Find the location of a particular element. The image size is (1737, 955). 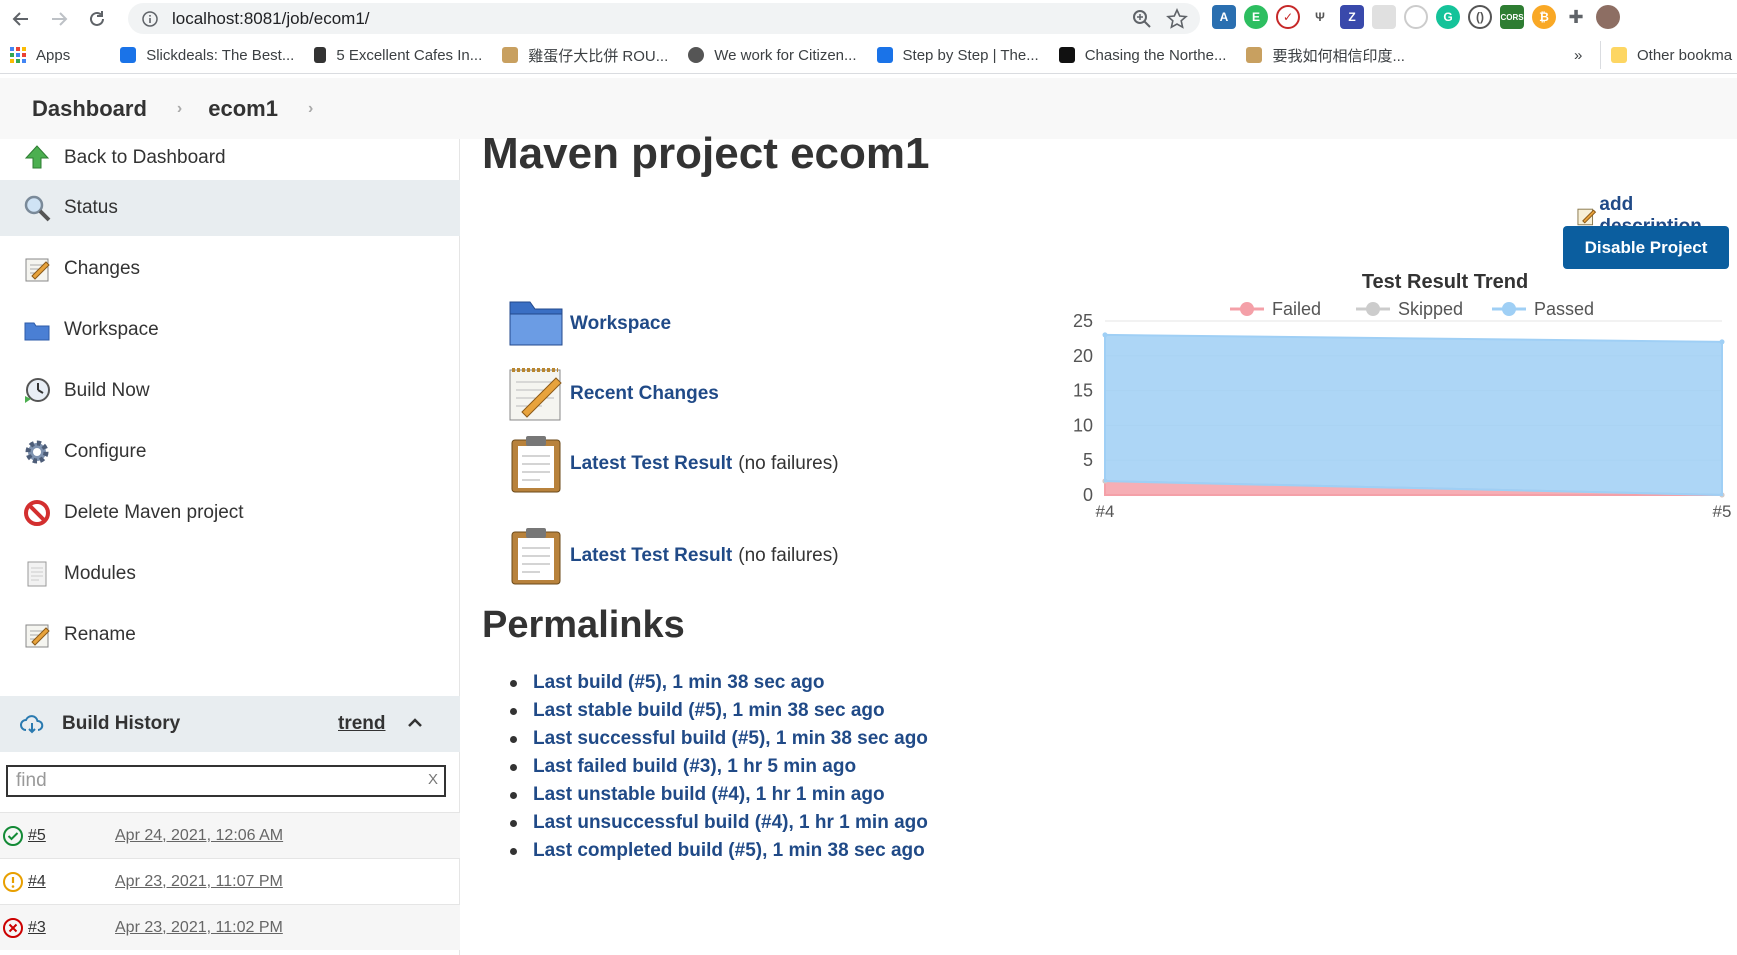

task-configure: Configure is located at coordinates (230, 452).